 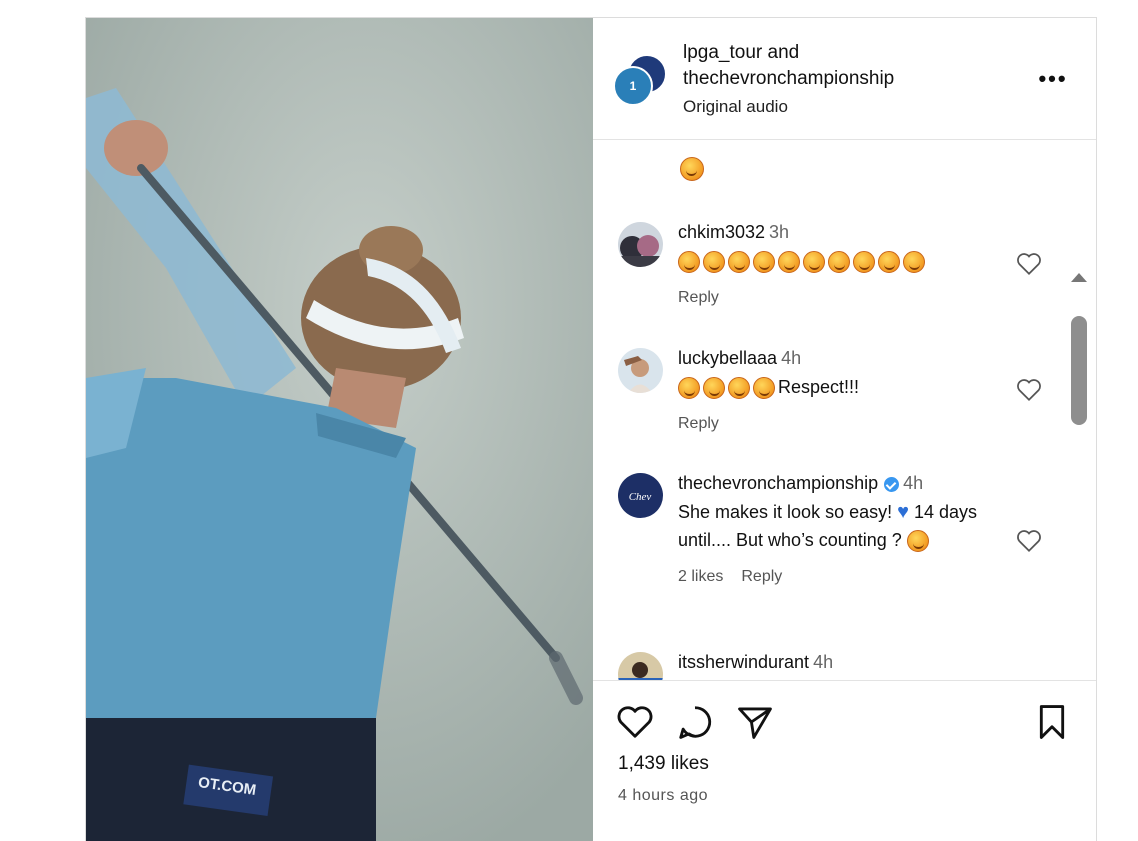 I want to click on more-options-icon: •••, so click(x=1053, y=79).